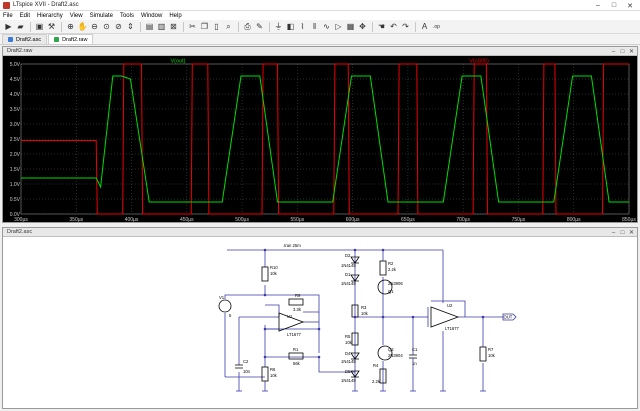  What do you see at coordinates (101, 16) in the screenshot?
I see `menu-simulate: Simulate` at bounding box center [101, 16].